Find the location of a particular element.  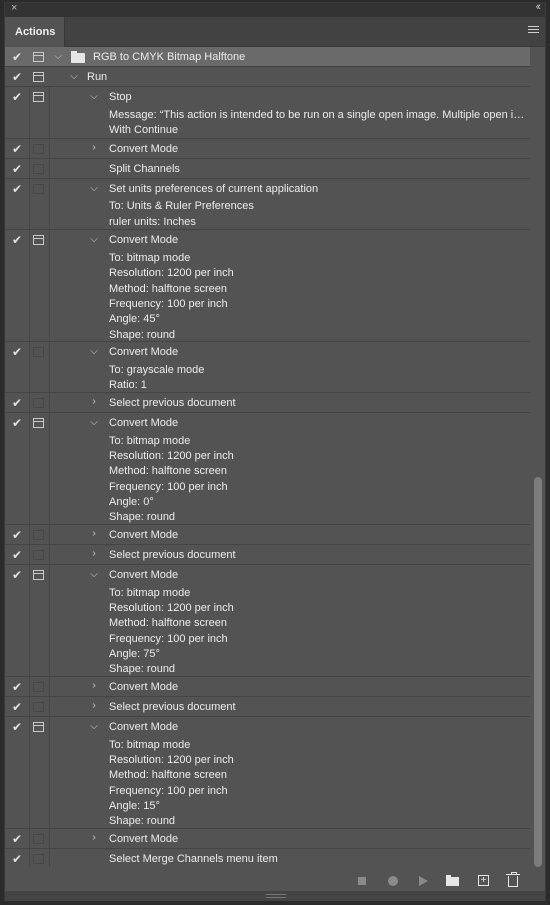

delete-icon is located at coordinates (513, 879).